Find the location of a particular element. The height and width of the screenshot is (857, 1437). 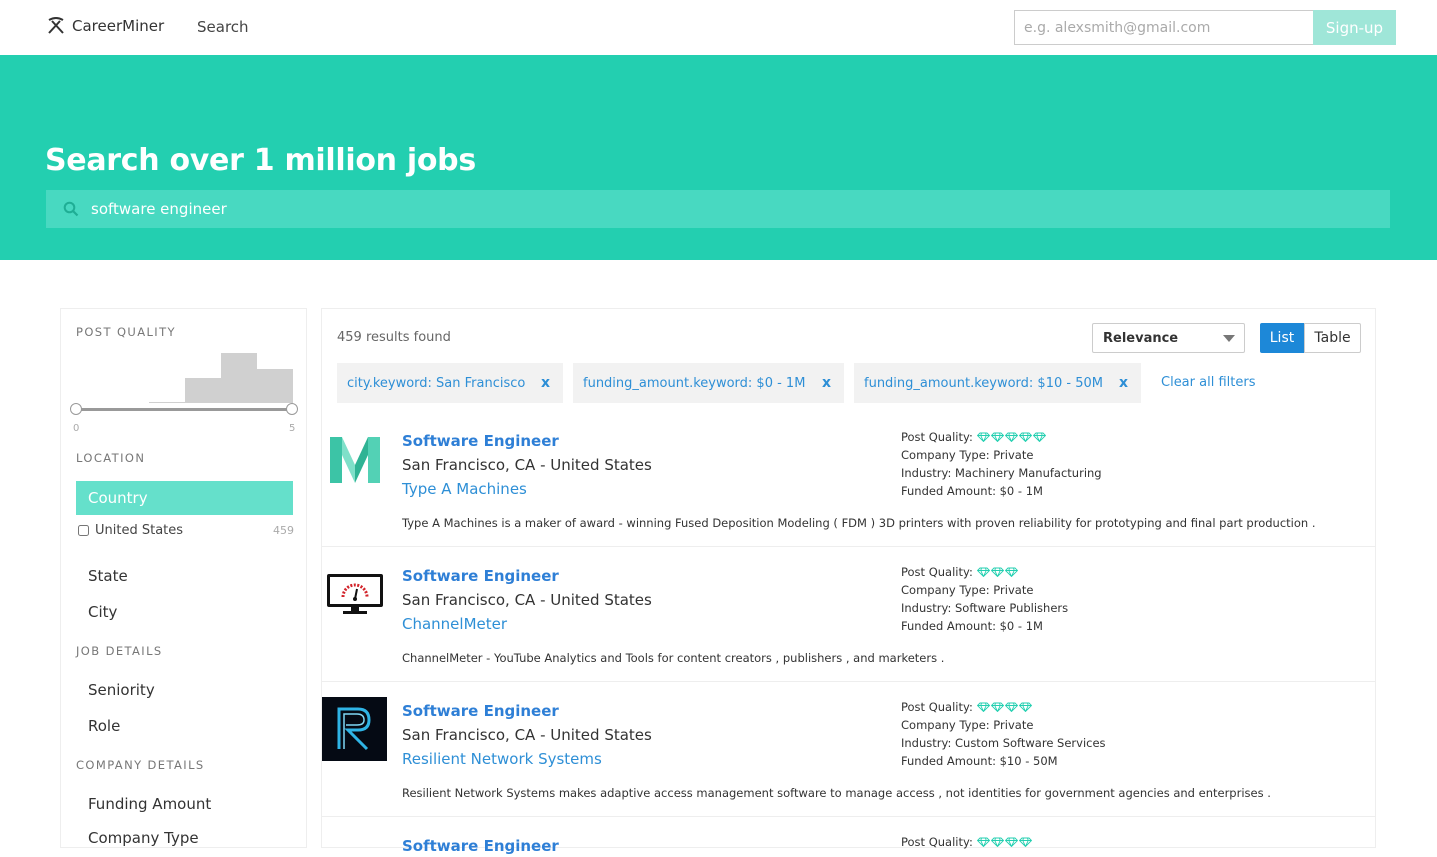

job-meta: Post Quality: is located at coordinates (966, 842).